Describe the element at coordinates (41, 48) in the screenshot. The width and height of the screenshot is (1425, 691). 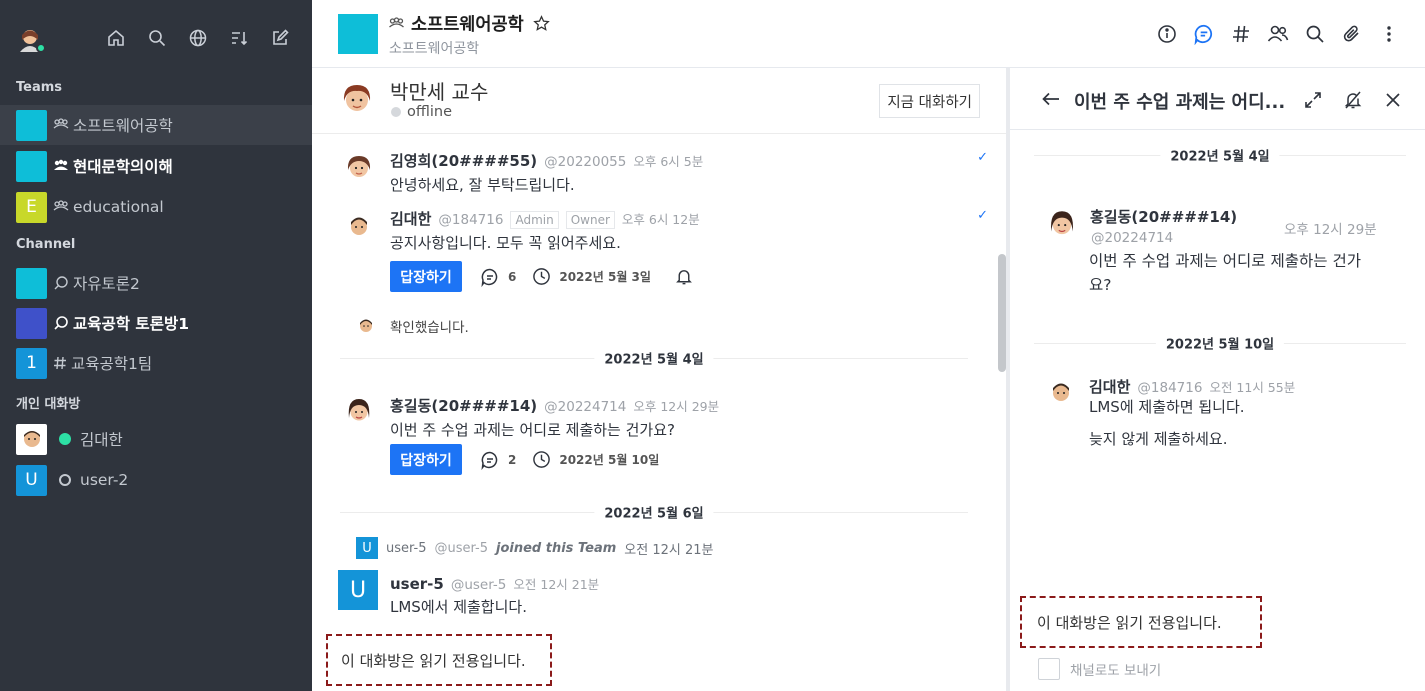
I see `my-online-status-icon` at that location.